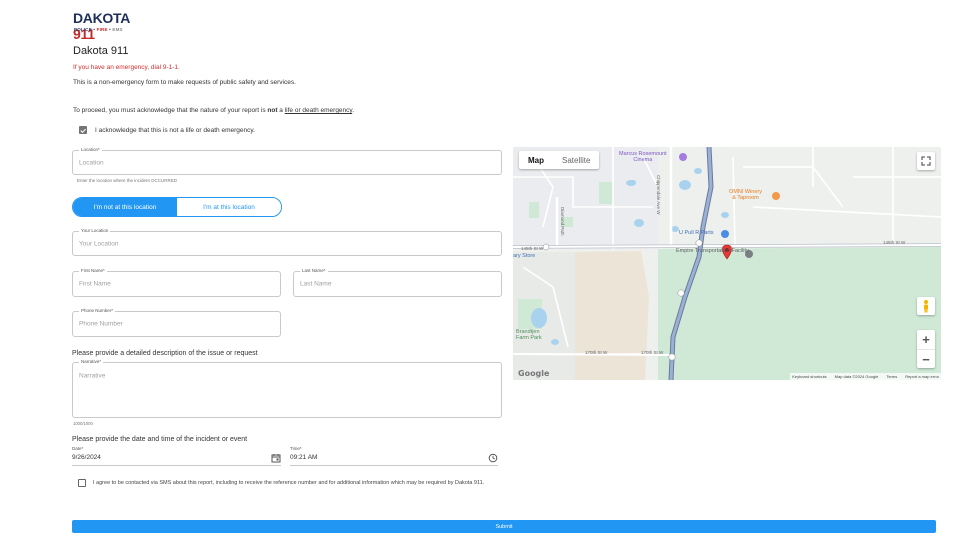  What do you see at coordinates (97, 310) in the screenshot?
I see `phone-number-label: Phone Number*` at bounding box center [97, 310].